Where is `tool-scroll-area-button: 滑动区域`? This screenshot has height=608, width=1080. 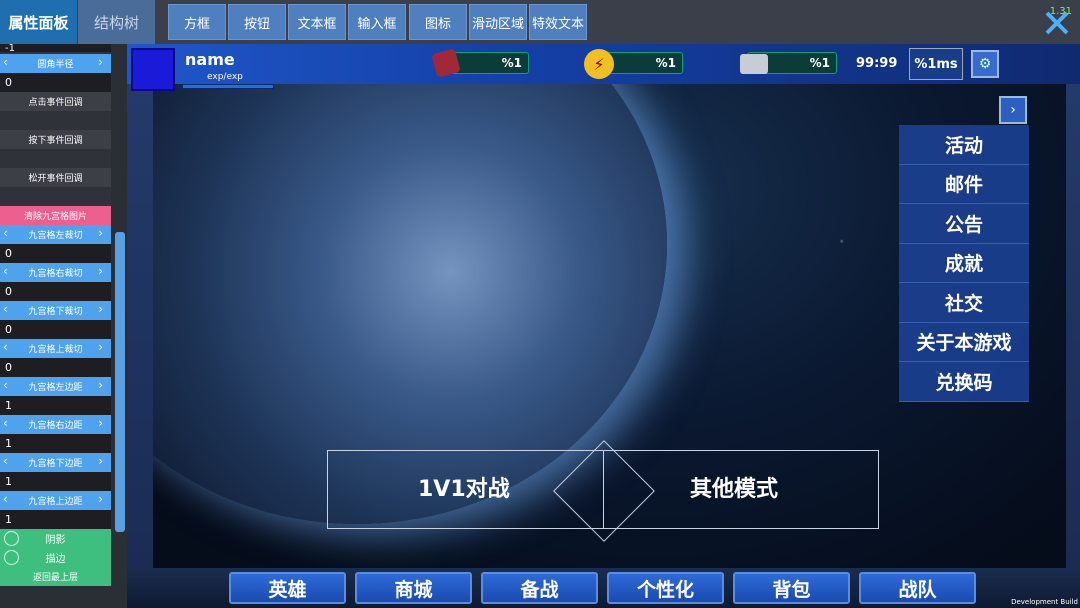 tool-scroll-area-button: 滑动区域 is located at coordinates (498, 22).